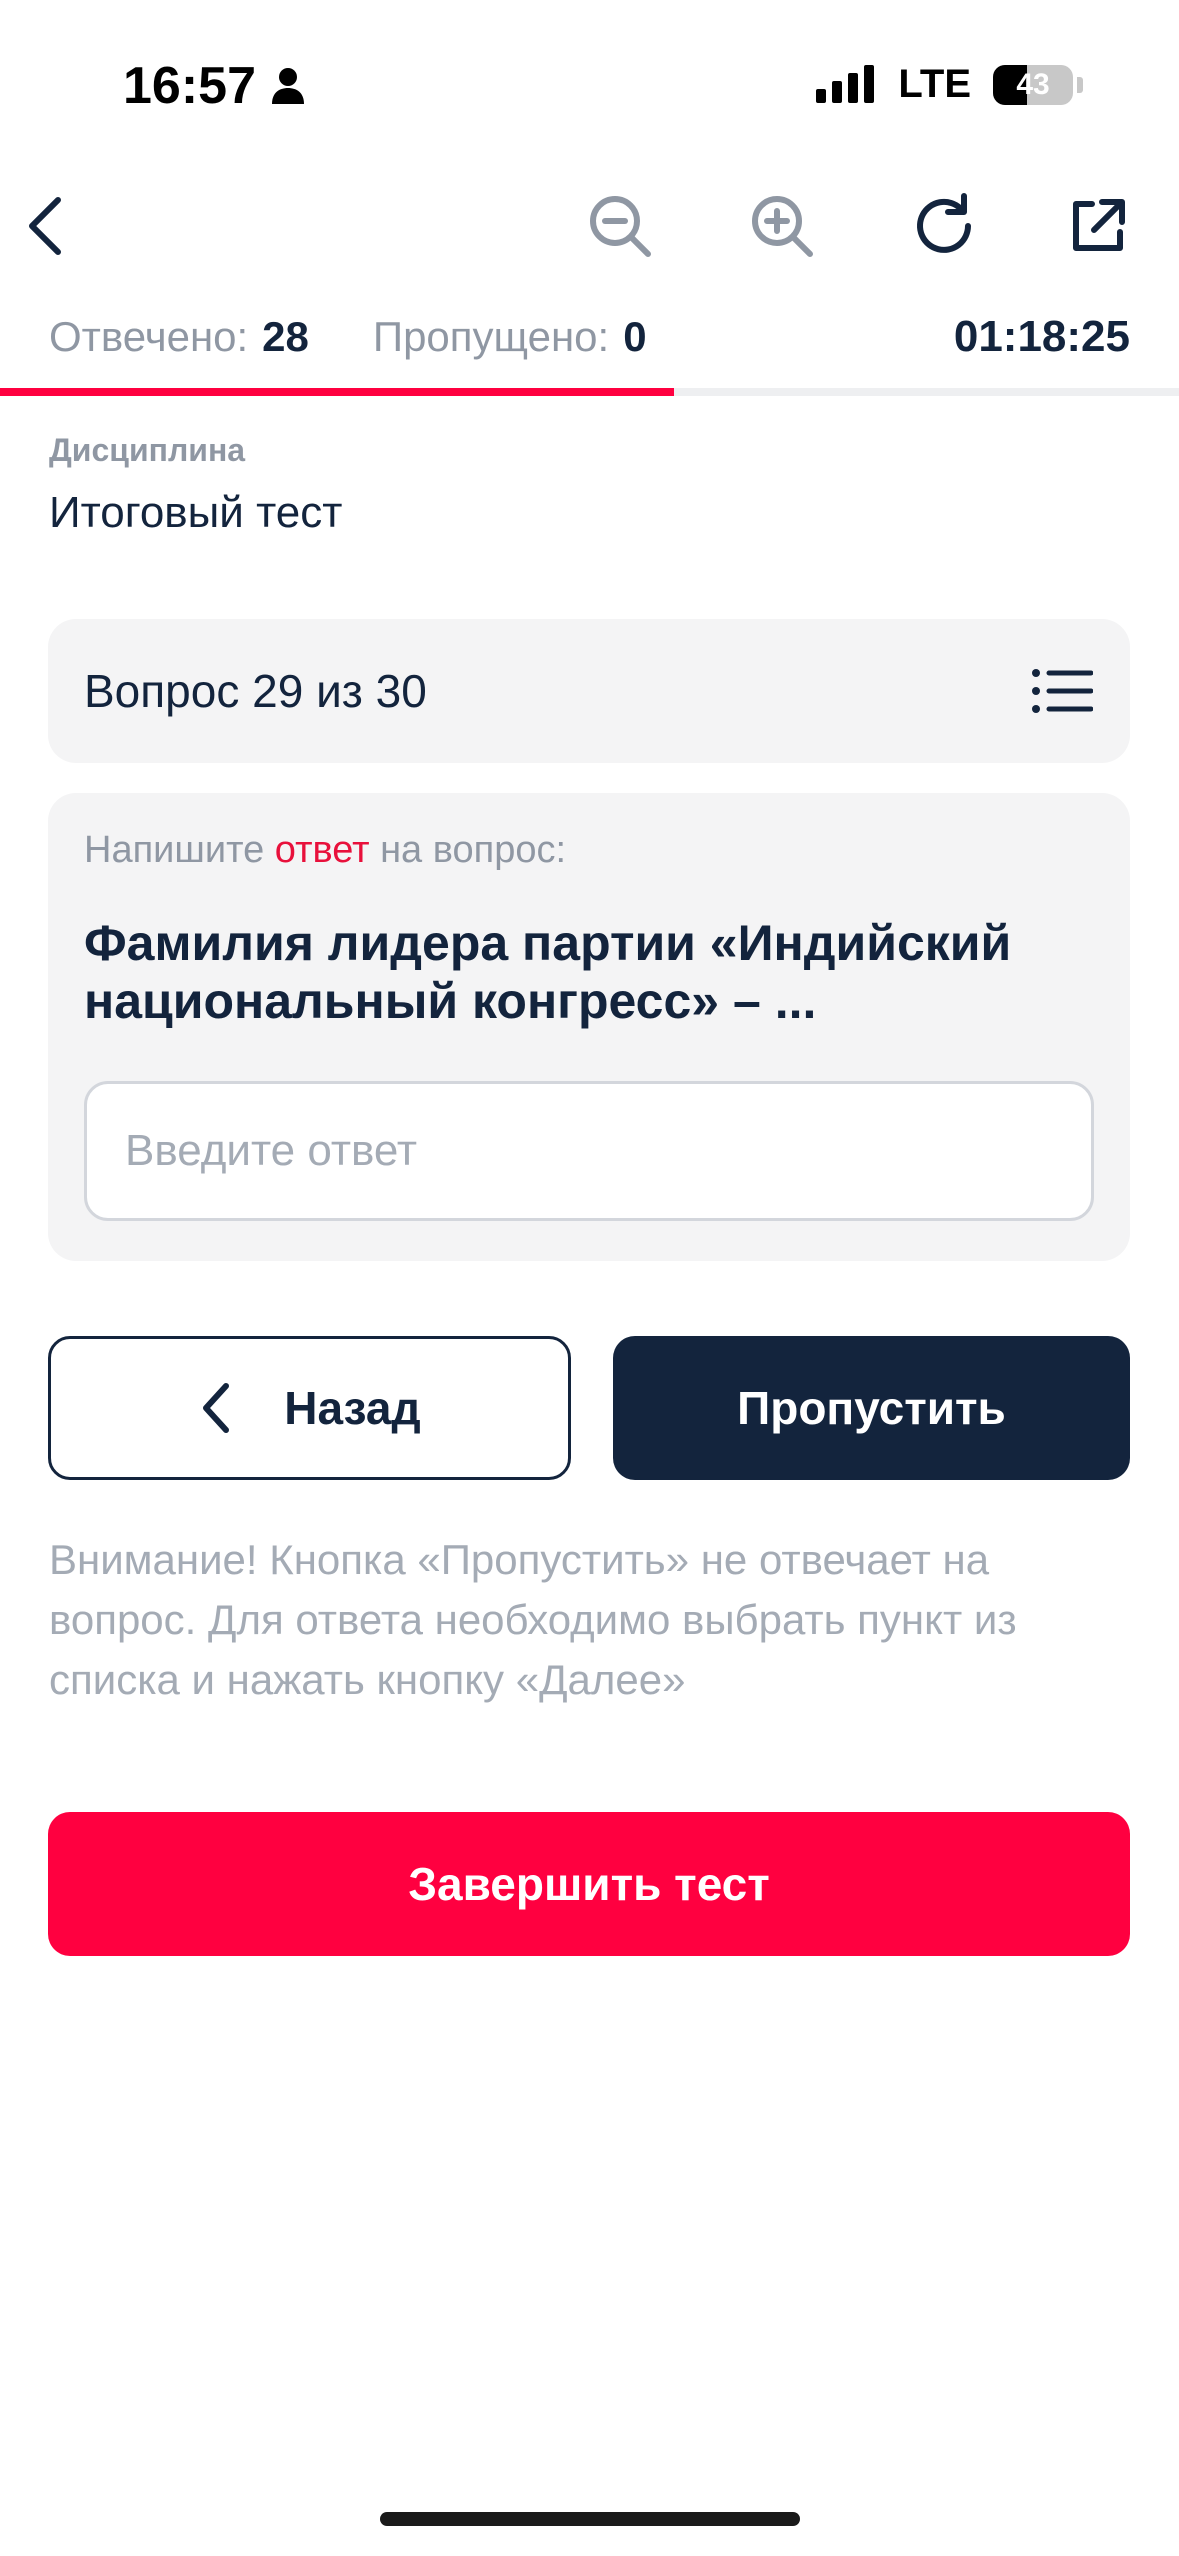  I want to click on external-link-icon, so click(1098, 226).